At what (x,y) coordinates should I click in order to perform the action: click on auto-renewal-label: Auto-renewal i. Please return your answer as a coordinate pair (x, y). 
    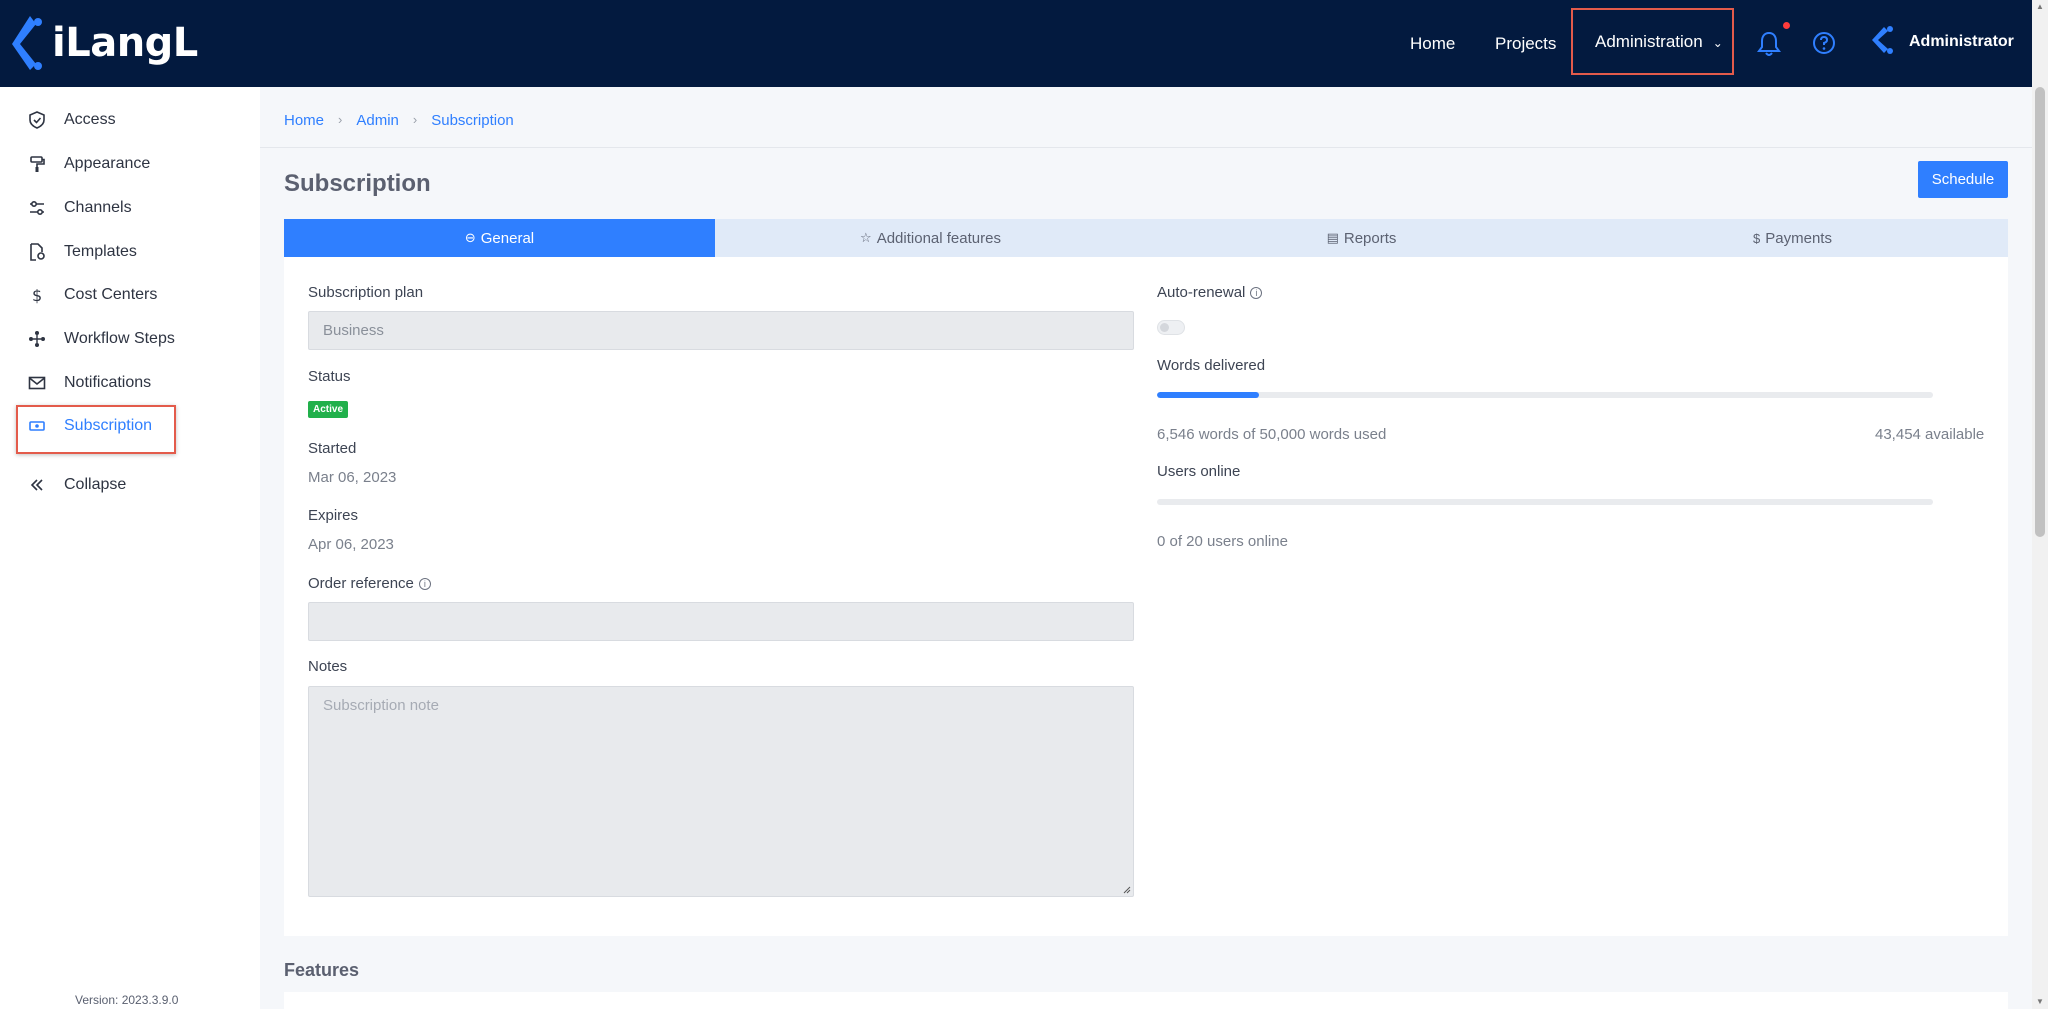
    Looking at the image, I should click on (1210, 292).